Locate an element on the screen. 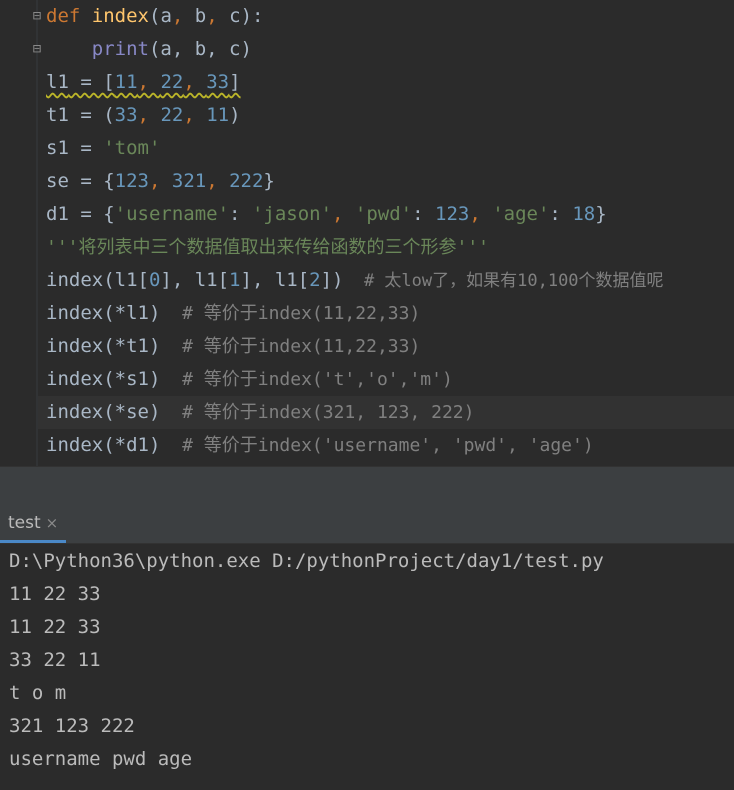 The height and width of the screenshot is (790, 734). code-line-6: se = {123, 321, 222} is located at coordinates (160, 181).